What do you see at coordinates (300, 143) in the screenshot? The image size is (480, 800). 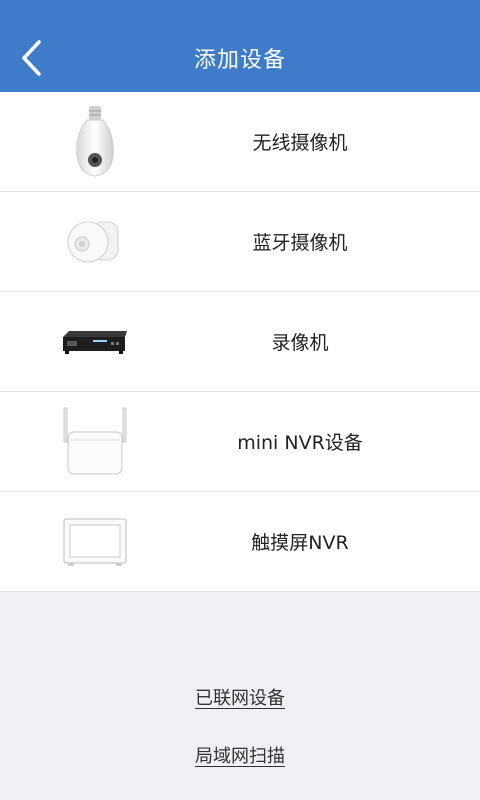 I see `device-option-label: 无线摄像机` at bounding box center [300, 143].